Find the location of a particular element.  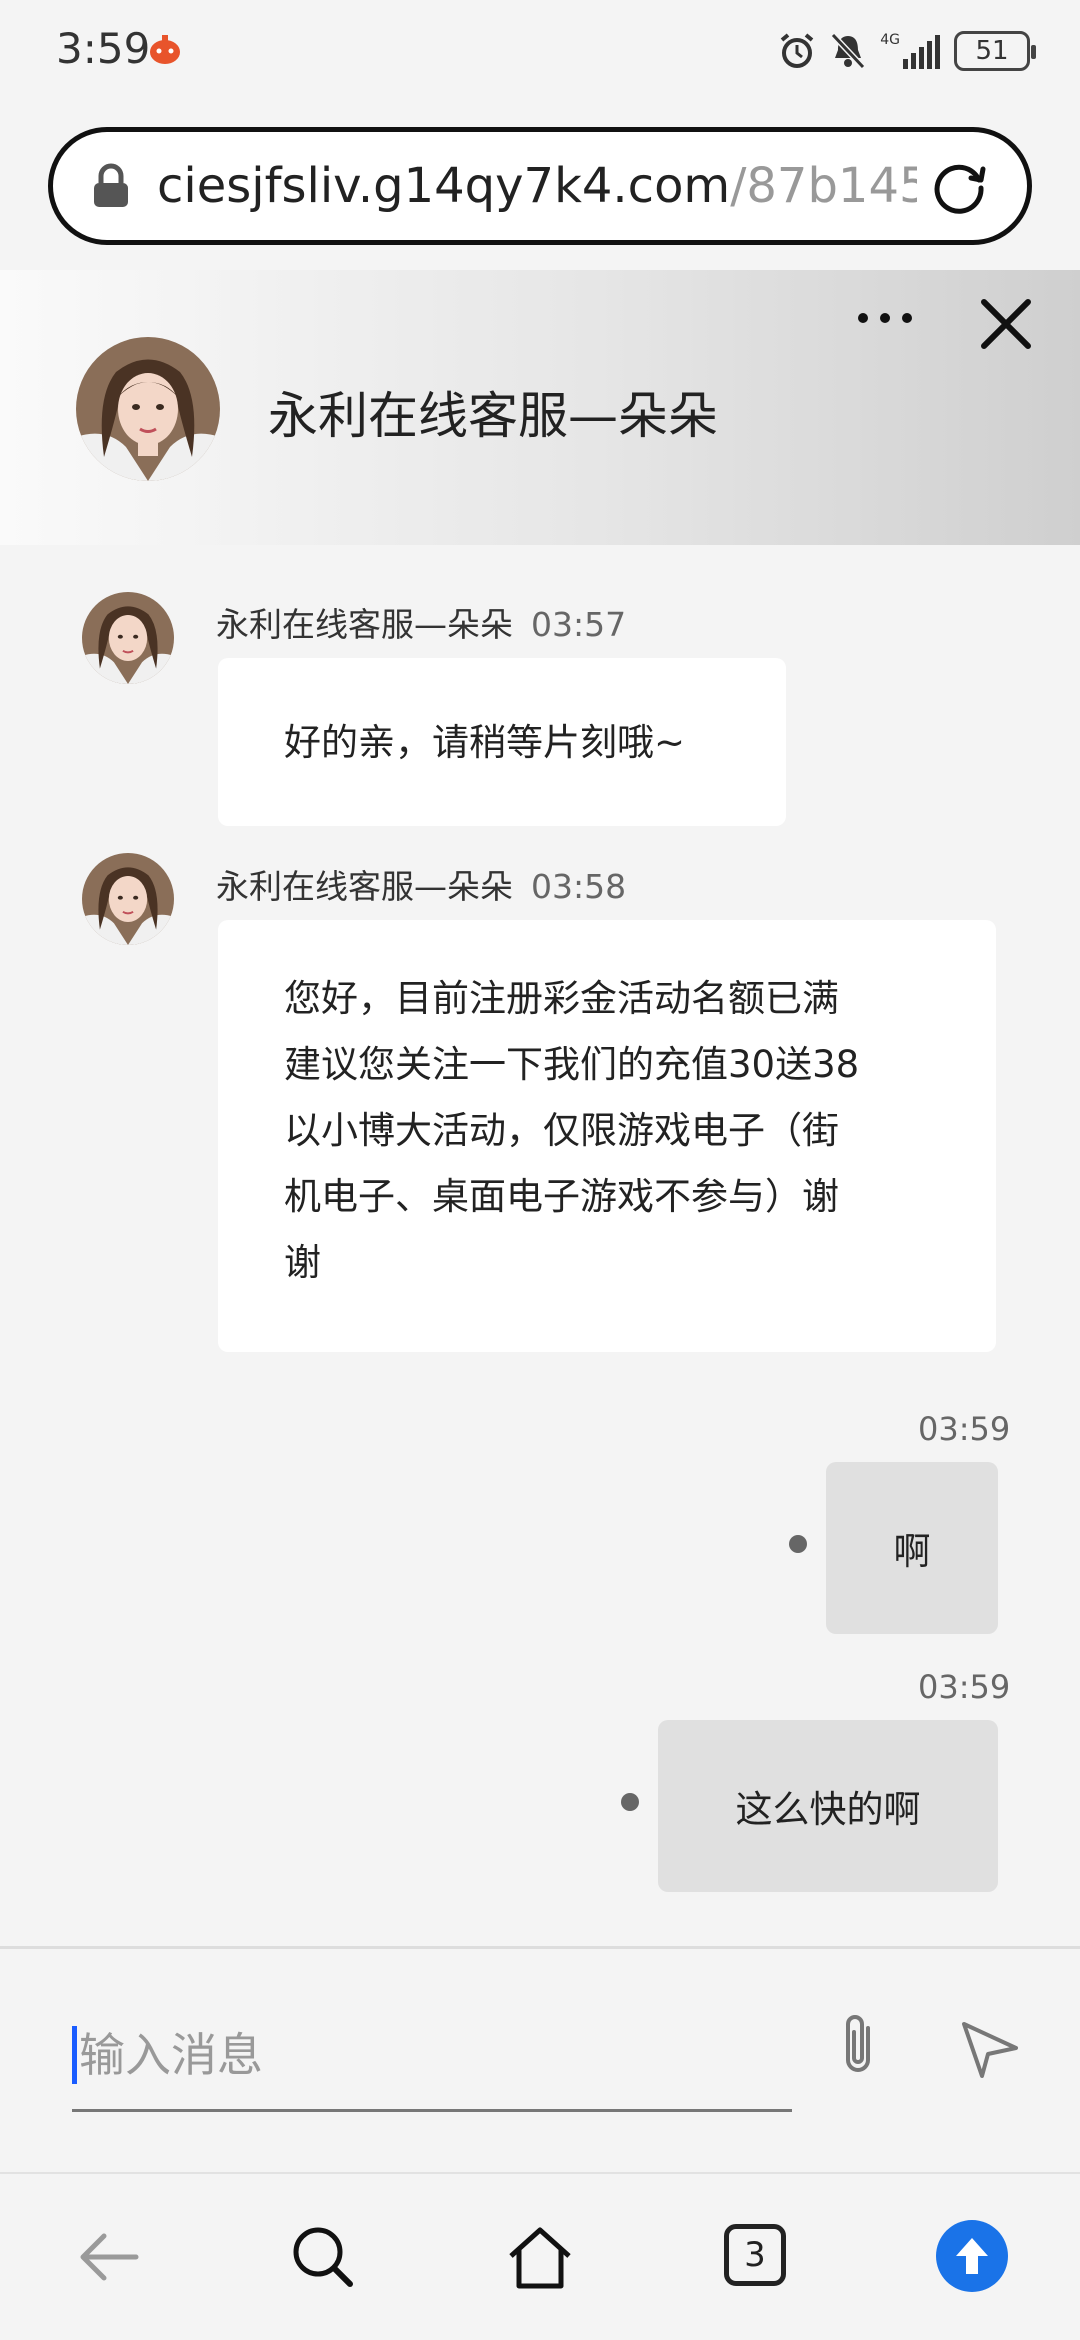

incoming-message-bubble: 好的亲，请稍等片刻哦~ is located at coordinates (502, 742).